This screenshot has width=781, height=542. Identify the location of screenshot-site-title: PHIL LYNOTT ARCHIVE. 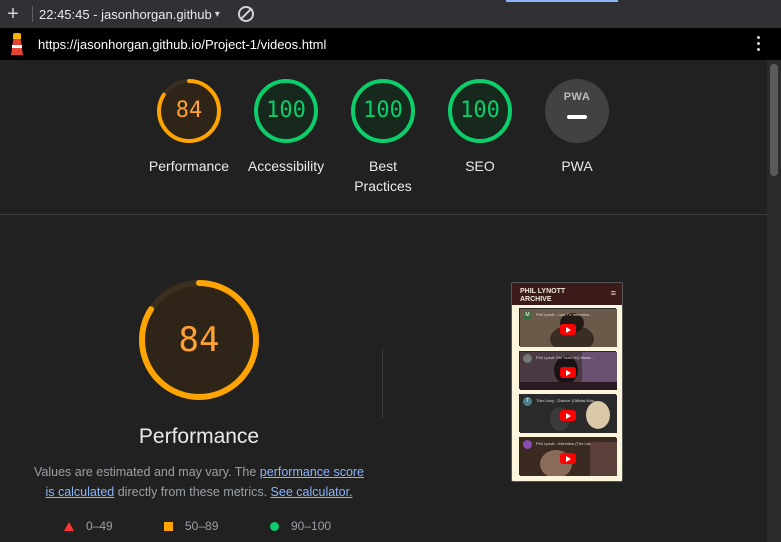
(550, 296).